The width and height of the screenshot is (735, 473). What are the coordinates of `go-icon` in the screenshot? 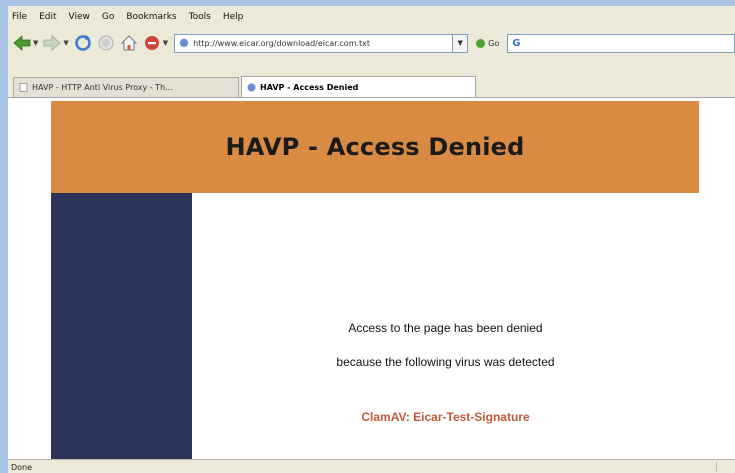 It's located at (481, 43).